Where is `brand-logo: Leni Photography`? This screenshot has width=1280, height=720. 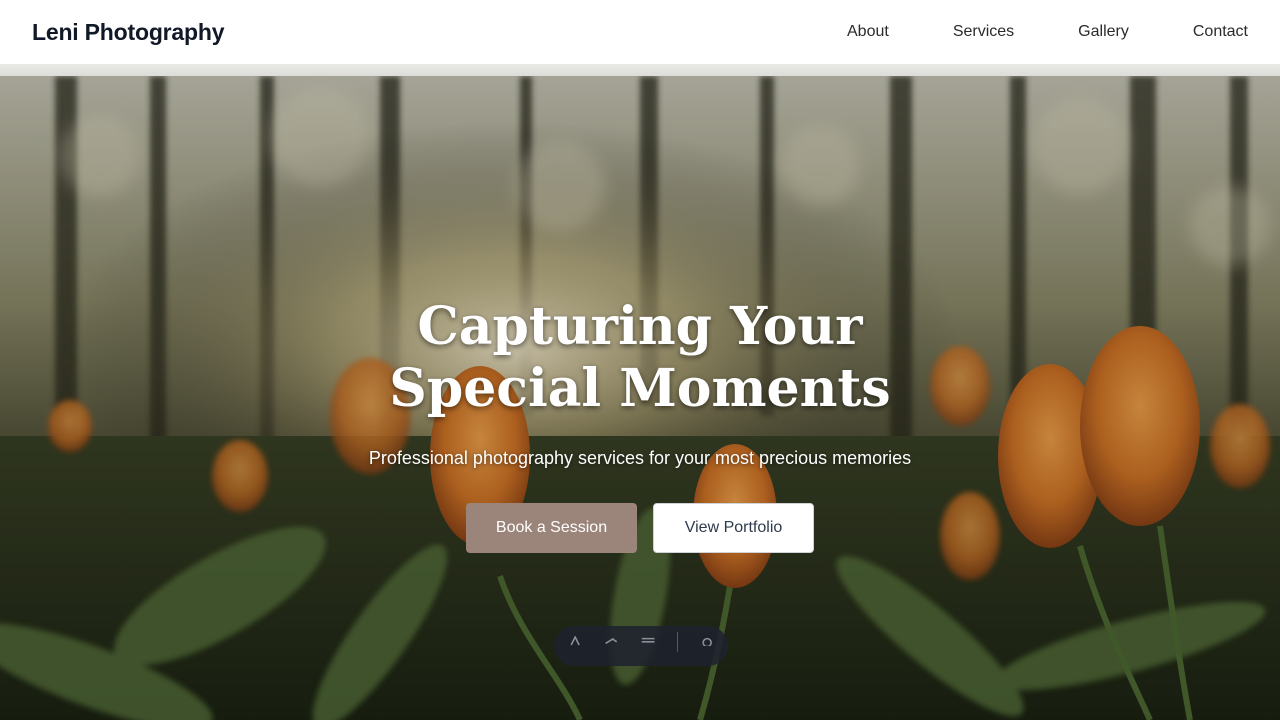 brand-logo: Leni Photography is located at coordinates (128, 32).